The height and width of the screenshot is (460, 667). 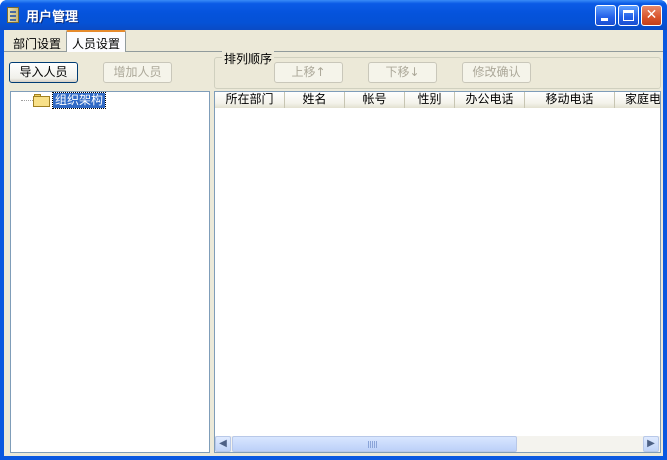 I want to click on column-header-office-phone: 办公电话, so click(x=490, y=100).